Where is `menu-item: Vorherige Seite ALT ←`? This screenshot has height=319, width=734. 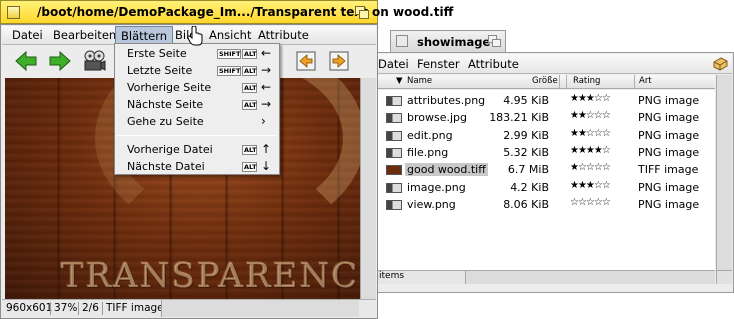 menu-item: Vorherige Seite ALT ← is located at coordinates (197, 88).